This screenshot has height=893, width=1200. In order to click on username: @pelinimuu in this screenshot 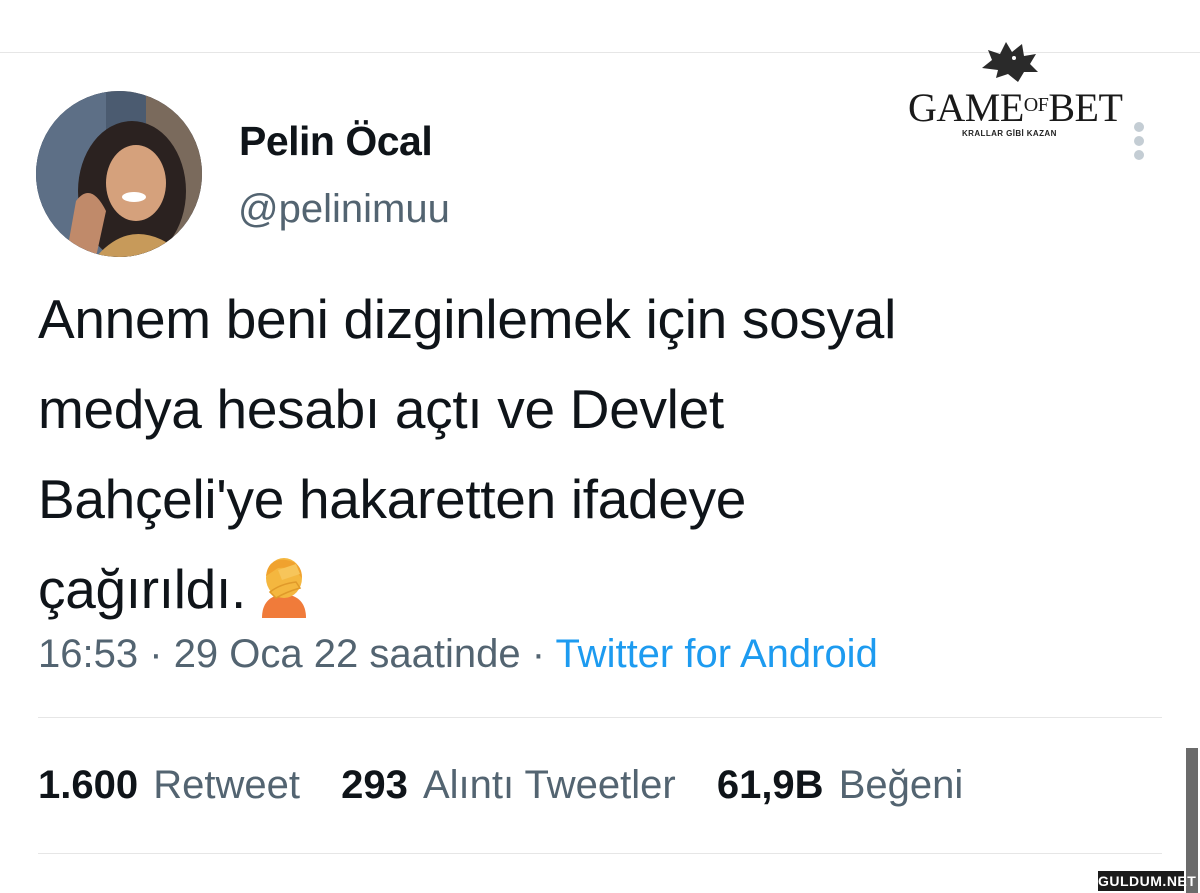, I will do `click(344, 209)`.